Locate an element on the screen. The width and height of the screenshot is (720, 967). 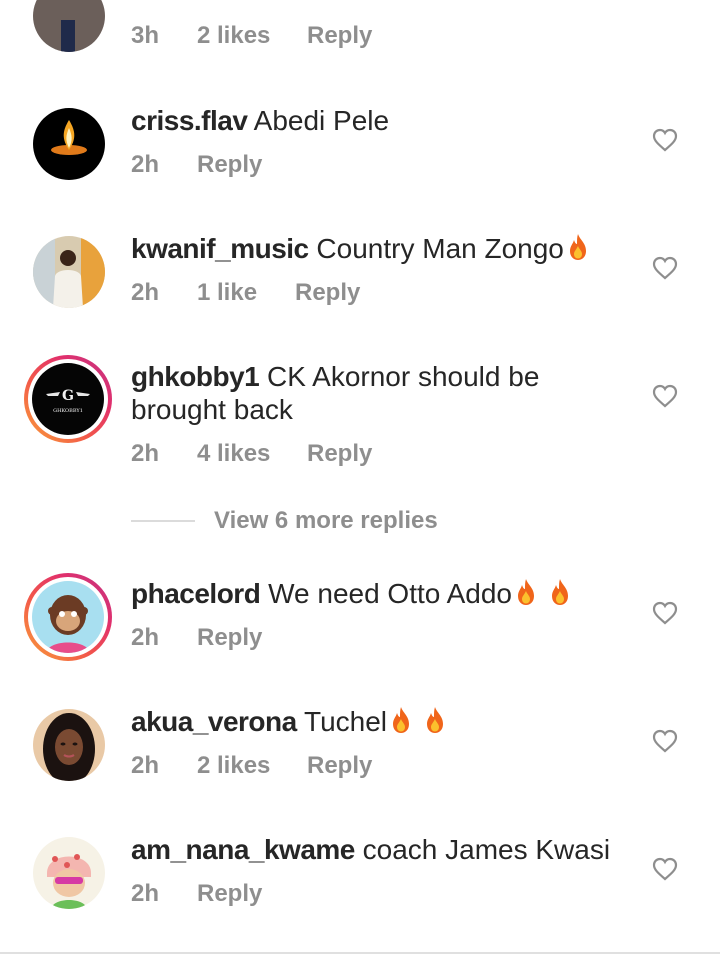
avatar-story-ring: G GHKOBBY1 is located at coordinates (68, 399).